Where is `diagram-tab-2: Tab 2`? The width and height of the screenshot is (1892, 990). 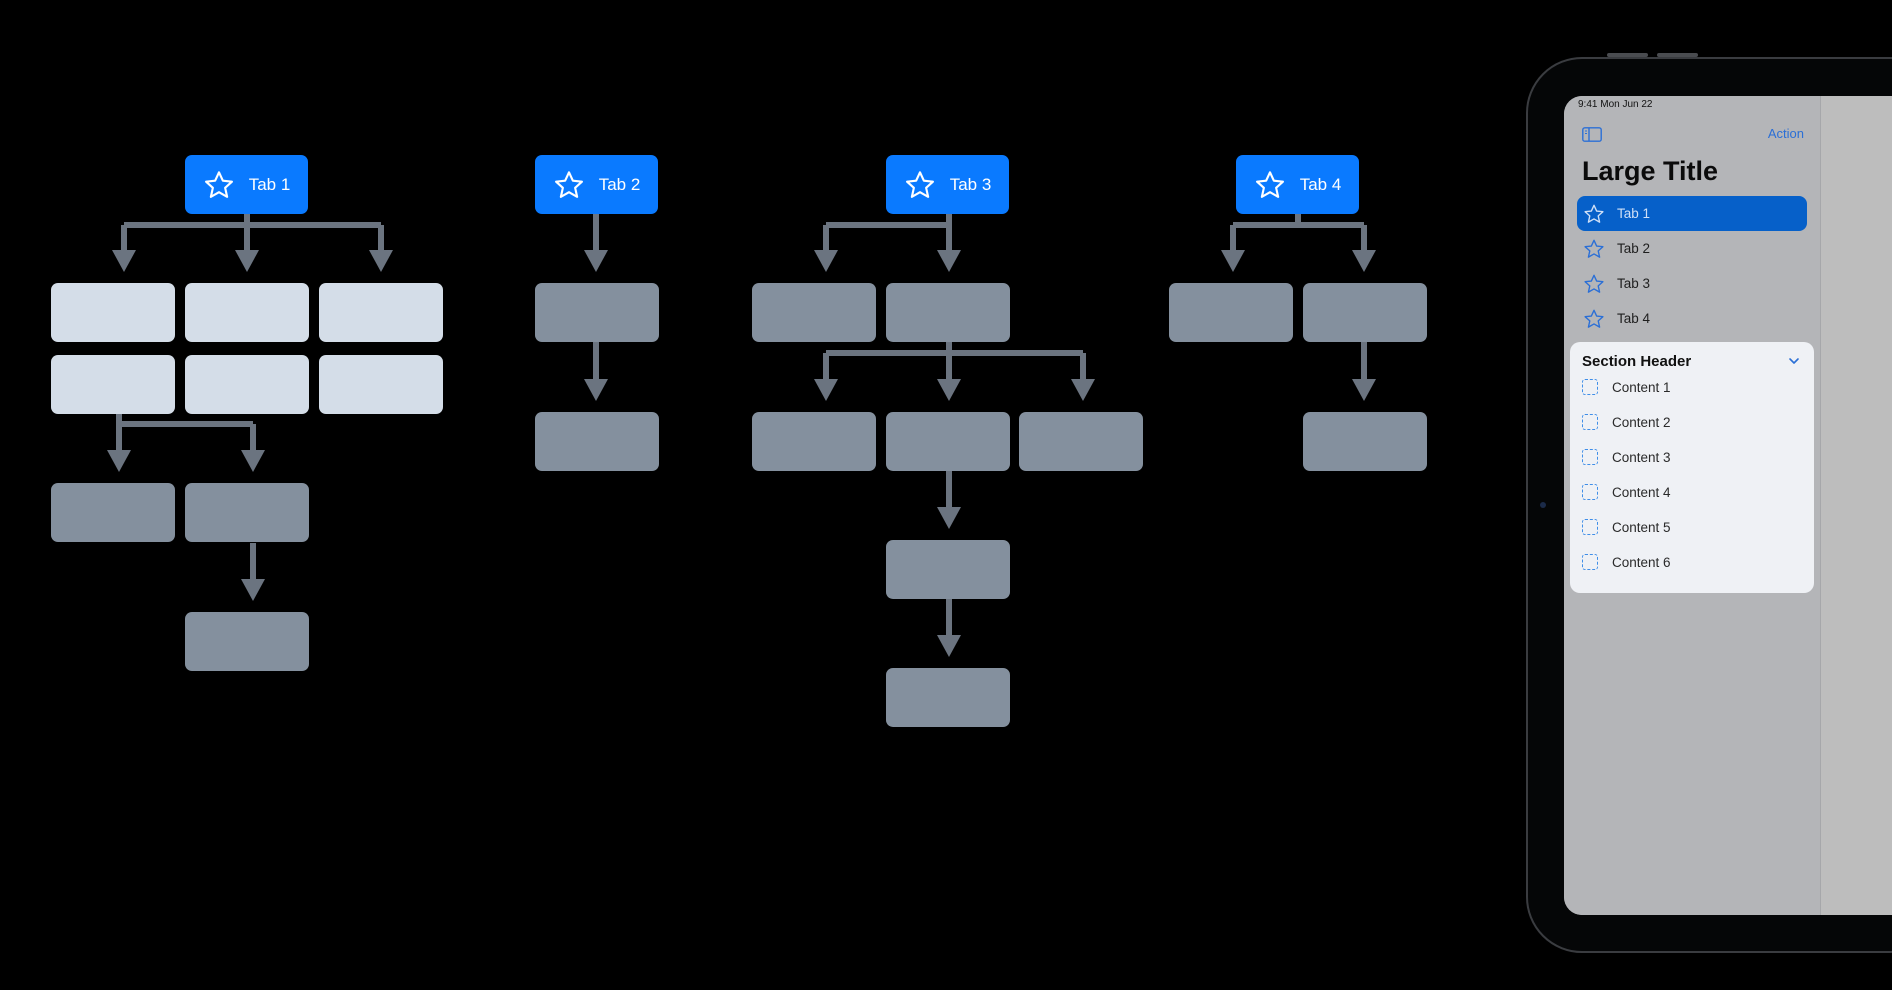
diagram-tab-2: Tab 2 is located at coordinates (596, 184).